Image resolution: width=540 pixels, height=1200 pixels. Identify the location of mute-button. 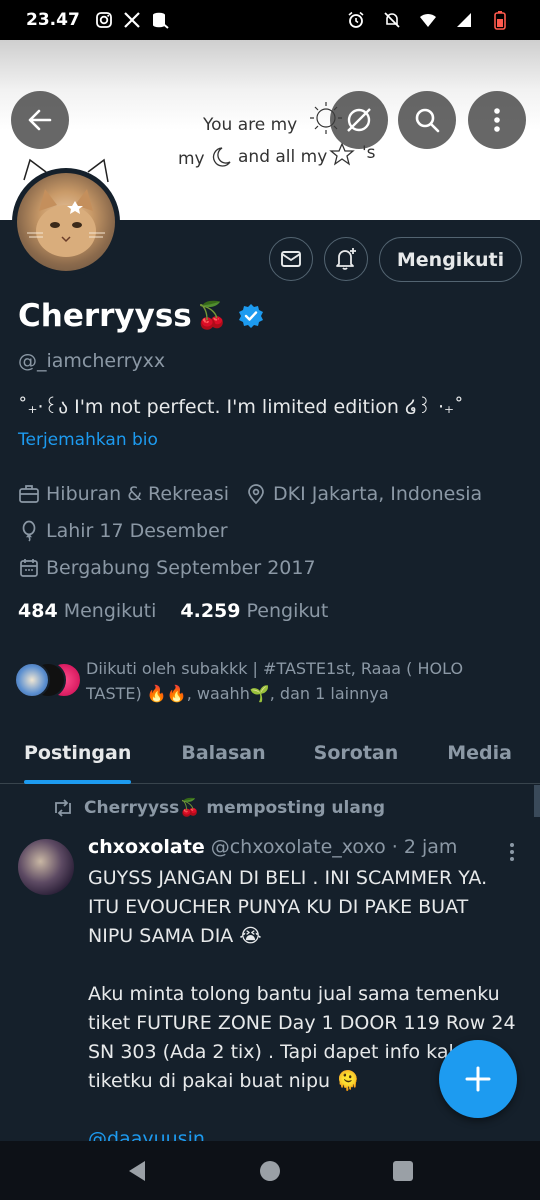
(359, 120).